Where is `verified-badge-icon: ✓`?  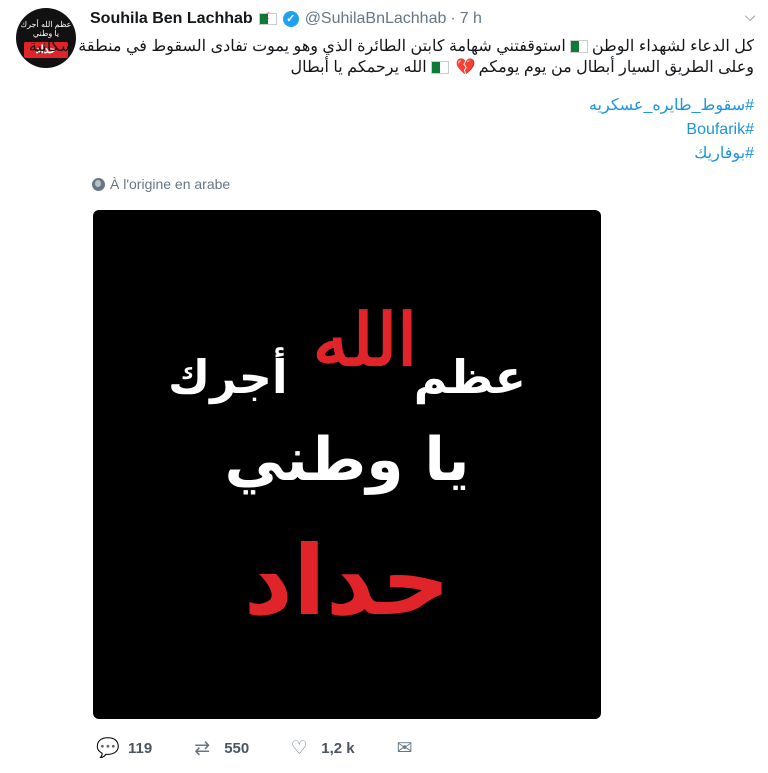
verified-badge-icon: ✓ is located at coordinates (290, 19).